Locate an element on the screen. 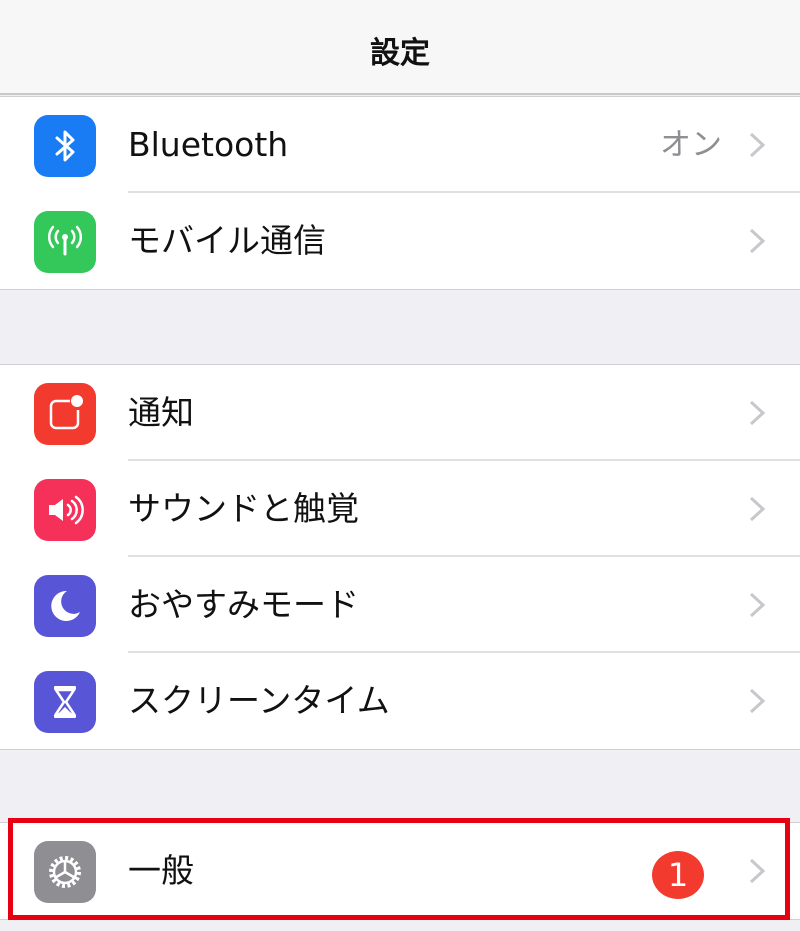 The image size is (800, 931). bluetooth-icon is located at coordinates (65, 146).